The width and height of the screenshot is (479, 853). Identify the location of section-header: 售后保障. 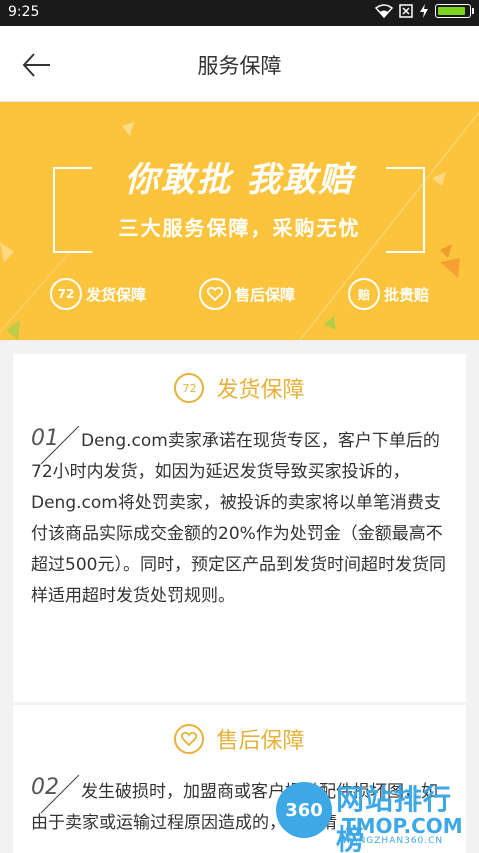
(239, 739).